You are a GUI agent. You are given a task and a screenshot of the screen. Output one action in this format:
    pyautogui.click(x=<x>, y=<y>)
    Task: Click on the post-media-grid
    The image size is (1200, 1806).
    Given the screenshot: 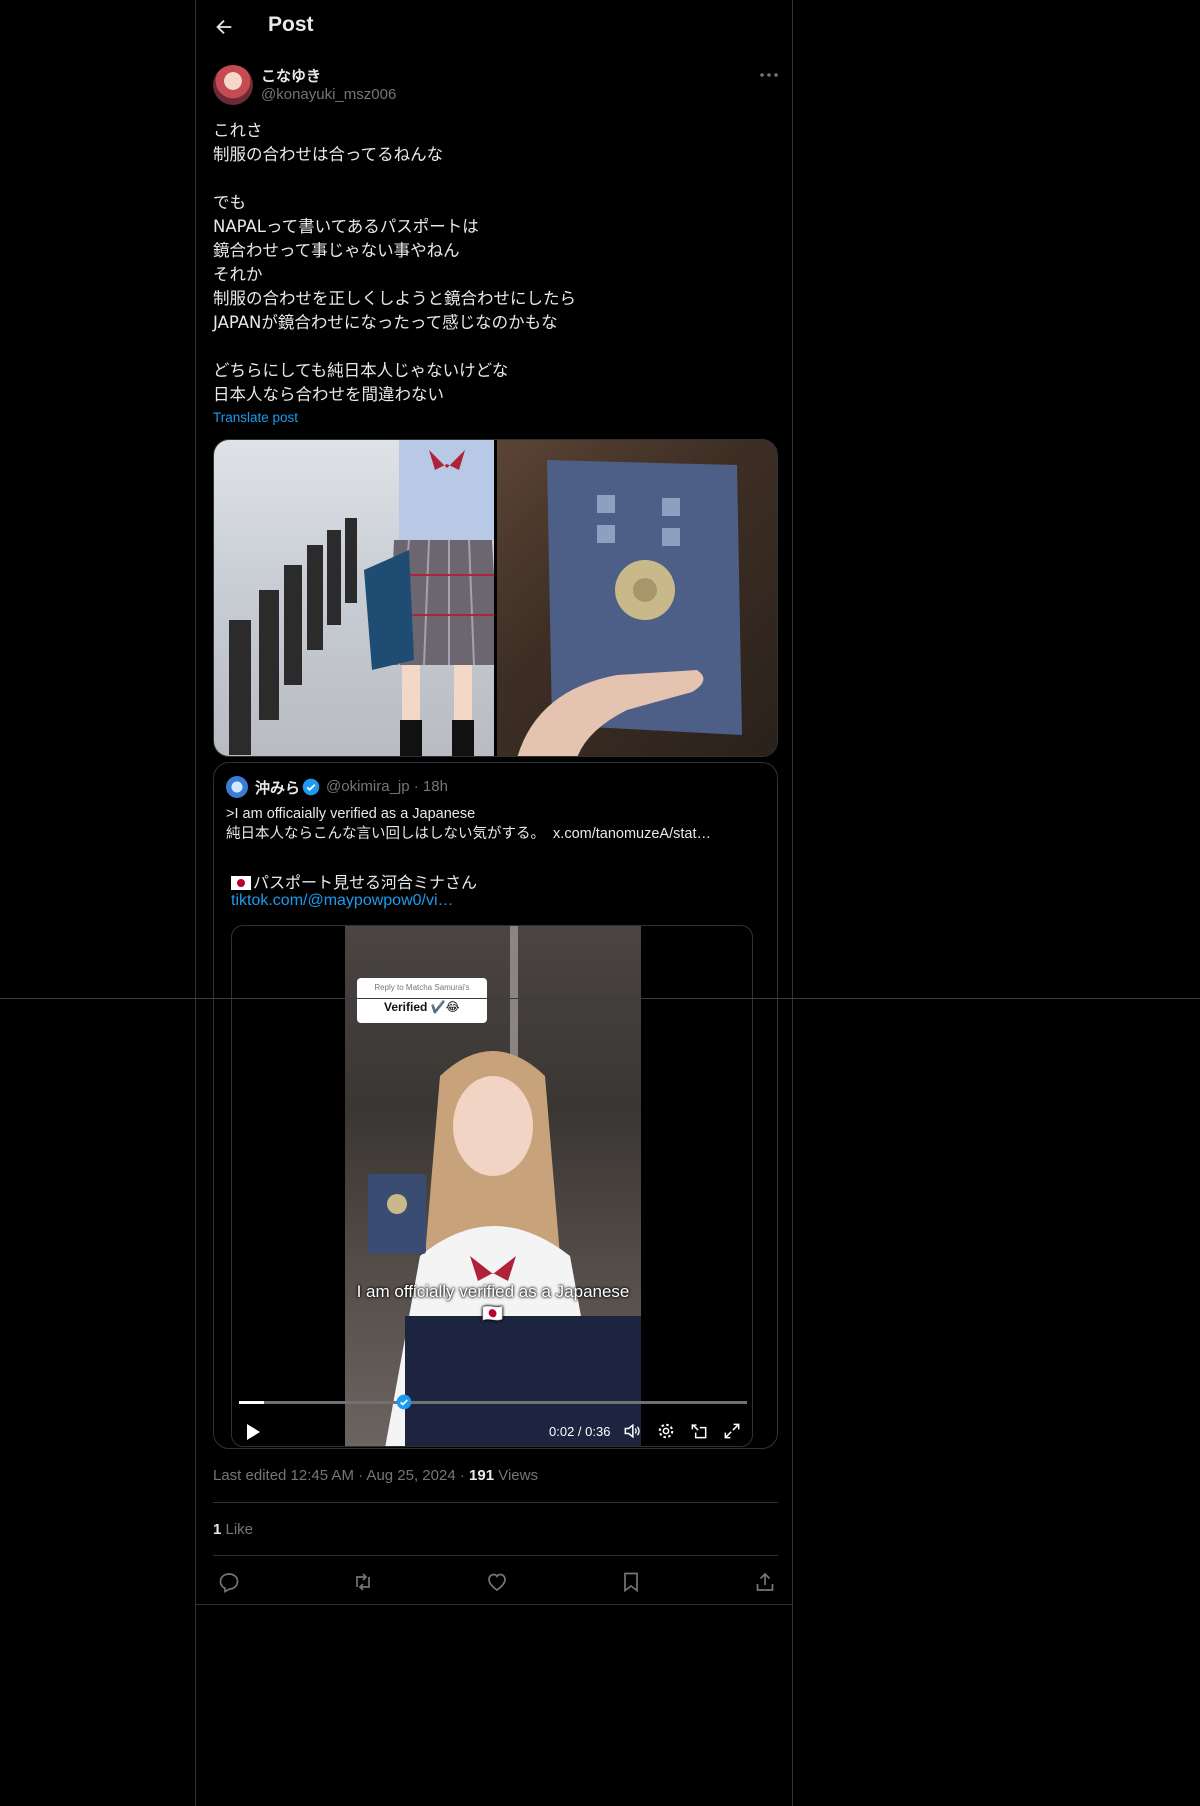 What is the action you would take?
    pyautogui.click(x=495, y=598)
    